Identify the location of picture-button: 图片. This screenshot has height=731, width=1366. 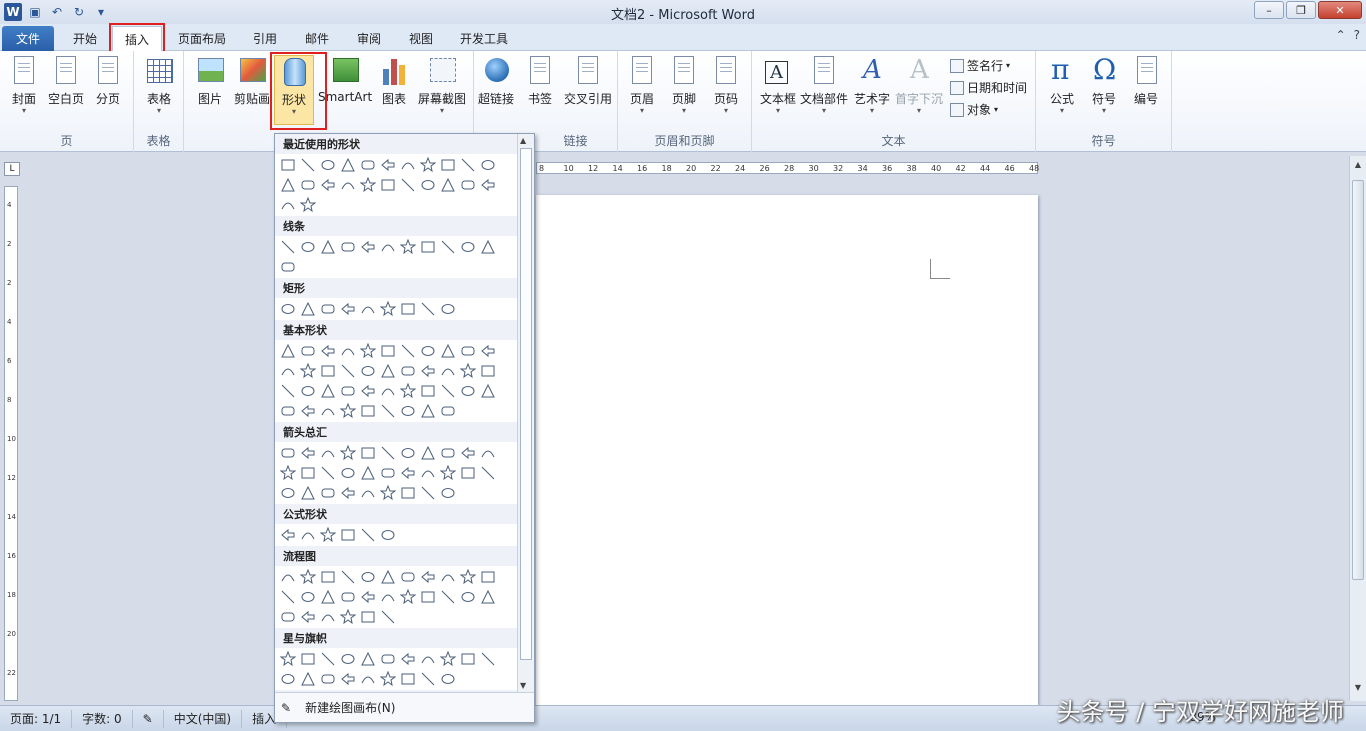
(210, 81).